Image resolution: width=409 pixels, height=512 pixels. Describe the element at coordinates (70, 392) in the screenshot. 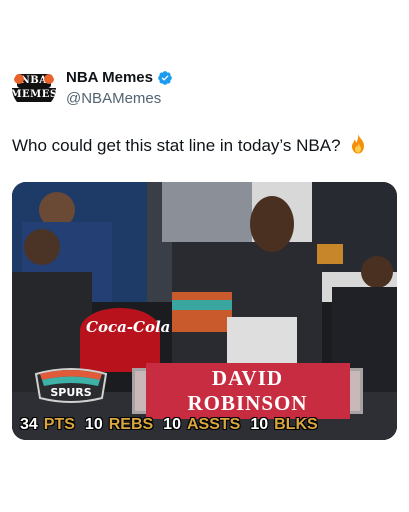

I see `team-logo-text: SPURS` at that location.